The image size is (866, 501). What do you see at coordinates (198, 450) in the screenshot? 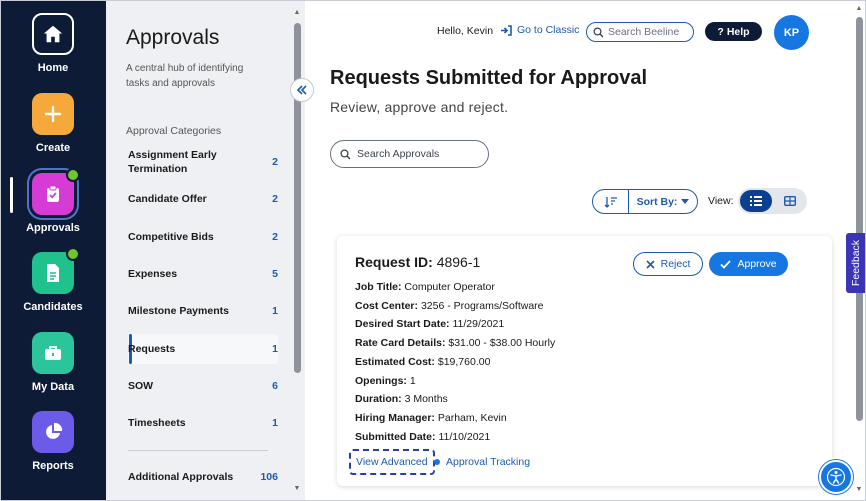
I see `category-divider` at bounding box center [198, 450].